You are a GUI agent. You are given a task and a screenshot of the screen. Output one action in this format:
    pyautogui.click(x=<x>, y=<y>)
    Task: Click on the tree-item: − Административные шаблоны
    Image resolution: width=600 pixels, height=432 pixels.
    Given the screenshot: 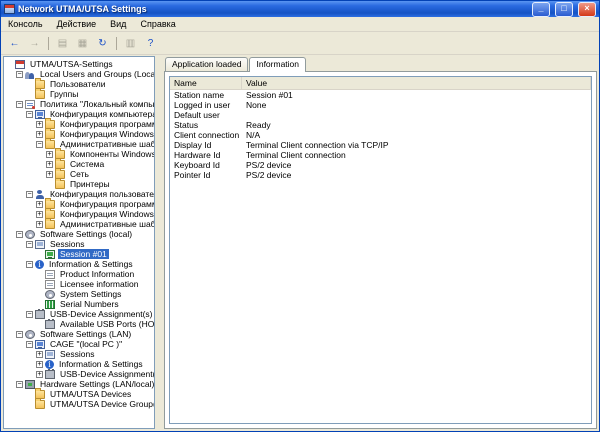 What is the action you would take?
    pyautogui.click(x=79, y=143)
    